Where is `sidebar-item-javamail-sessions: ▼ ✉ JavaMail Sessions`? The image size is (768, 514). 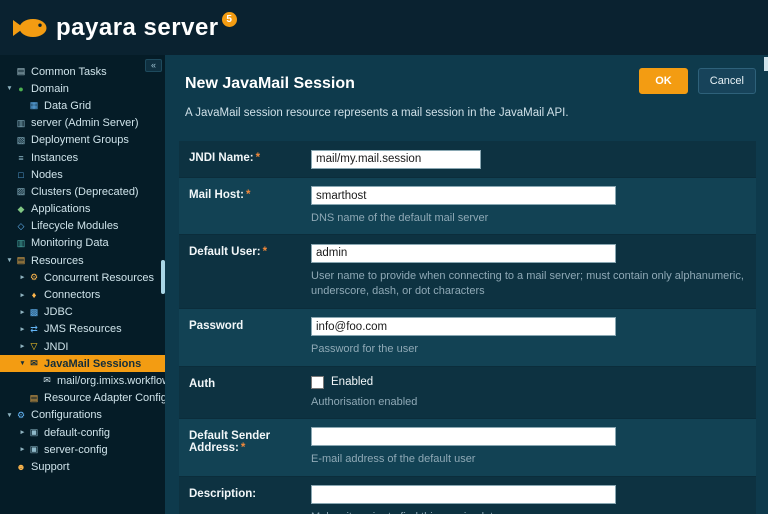
sidebar-item-javamail-sessions: ▼ ✉ JavaMail Sessions is located at coordinates (82, 364).